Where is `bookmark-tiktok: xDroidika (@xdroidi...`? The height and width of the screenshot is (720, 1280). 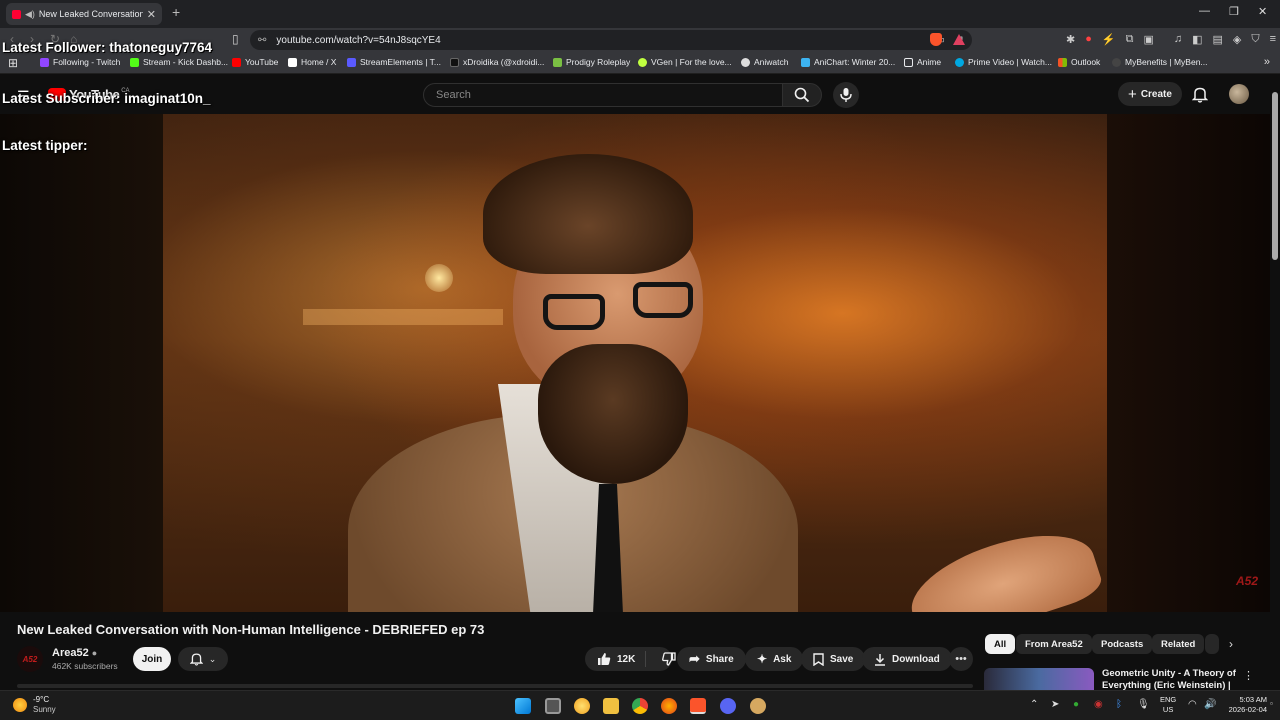 bookmark-tiktok: xDroidika (@xdroidi... is located at coordinates (497, 62).